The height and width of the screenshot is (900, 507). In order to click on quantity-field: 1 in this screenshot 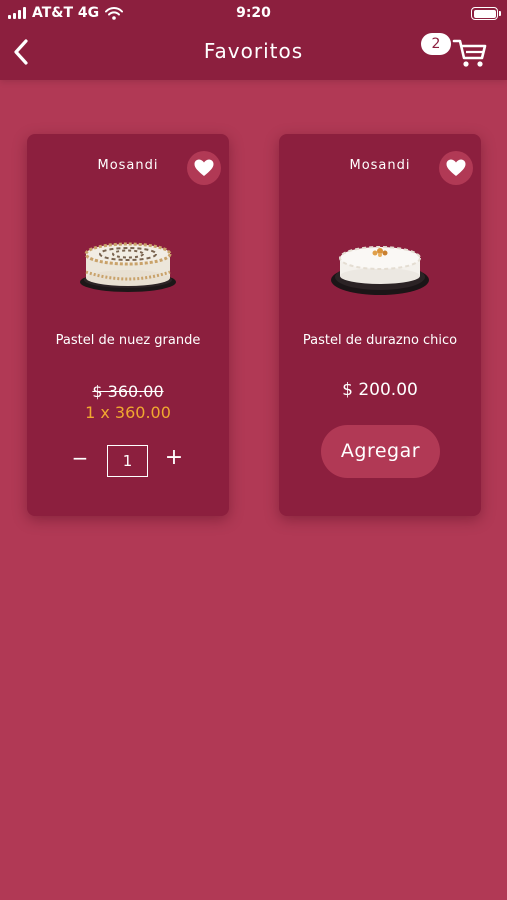, I will do `click(127, 461)`.